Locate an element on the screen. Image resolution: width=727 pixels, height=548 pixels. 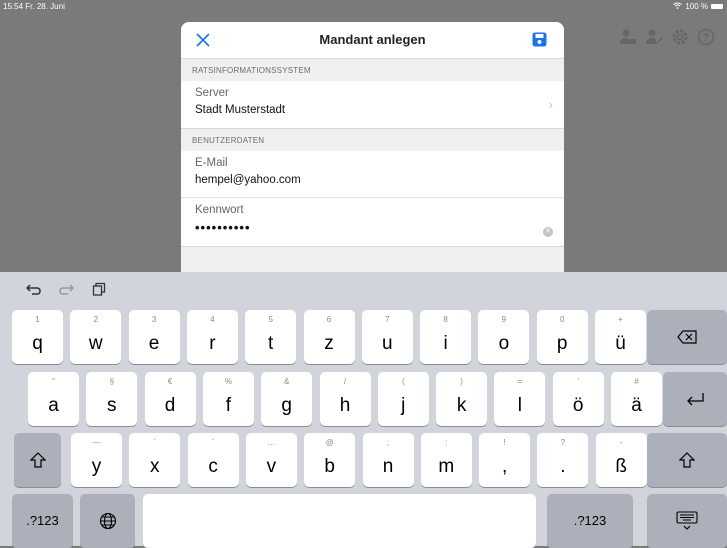
key-label: . is located at coordinates (563, 466).